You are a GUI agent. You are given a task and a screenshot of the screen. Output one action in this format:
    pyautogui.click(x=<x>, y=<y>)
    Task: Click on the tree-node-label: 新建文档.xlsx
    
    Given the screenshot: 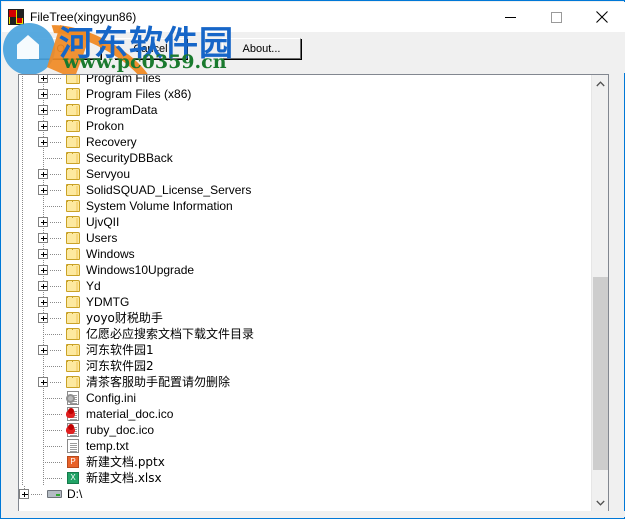 What is the action you would take?
    pyautogui.click(x=124, y=478)
    